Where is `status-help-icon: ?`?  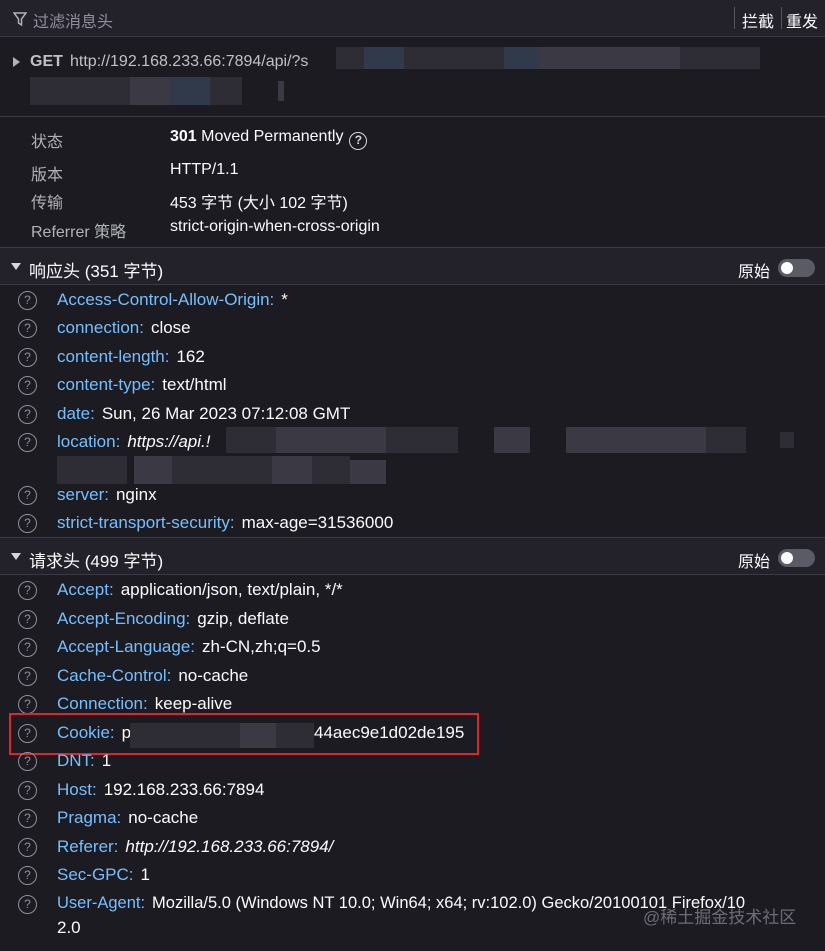 status-help-icon: ? is located at coordinates (358, 141).